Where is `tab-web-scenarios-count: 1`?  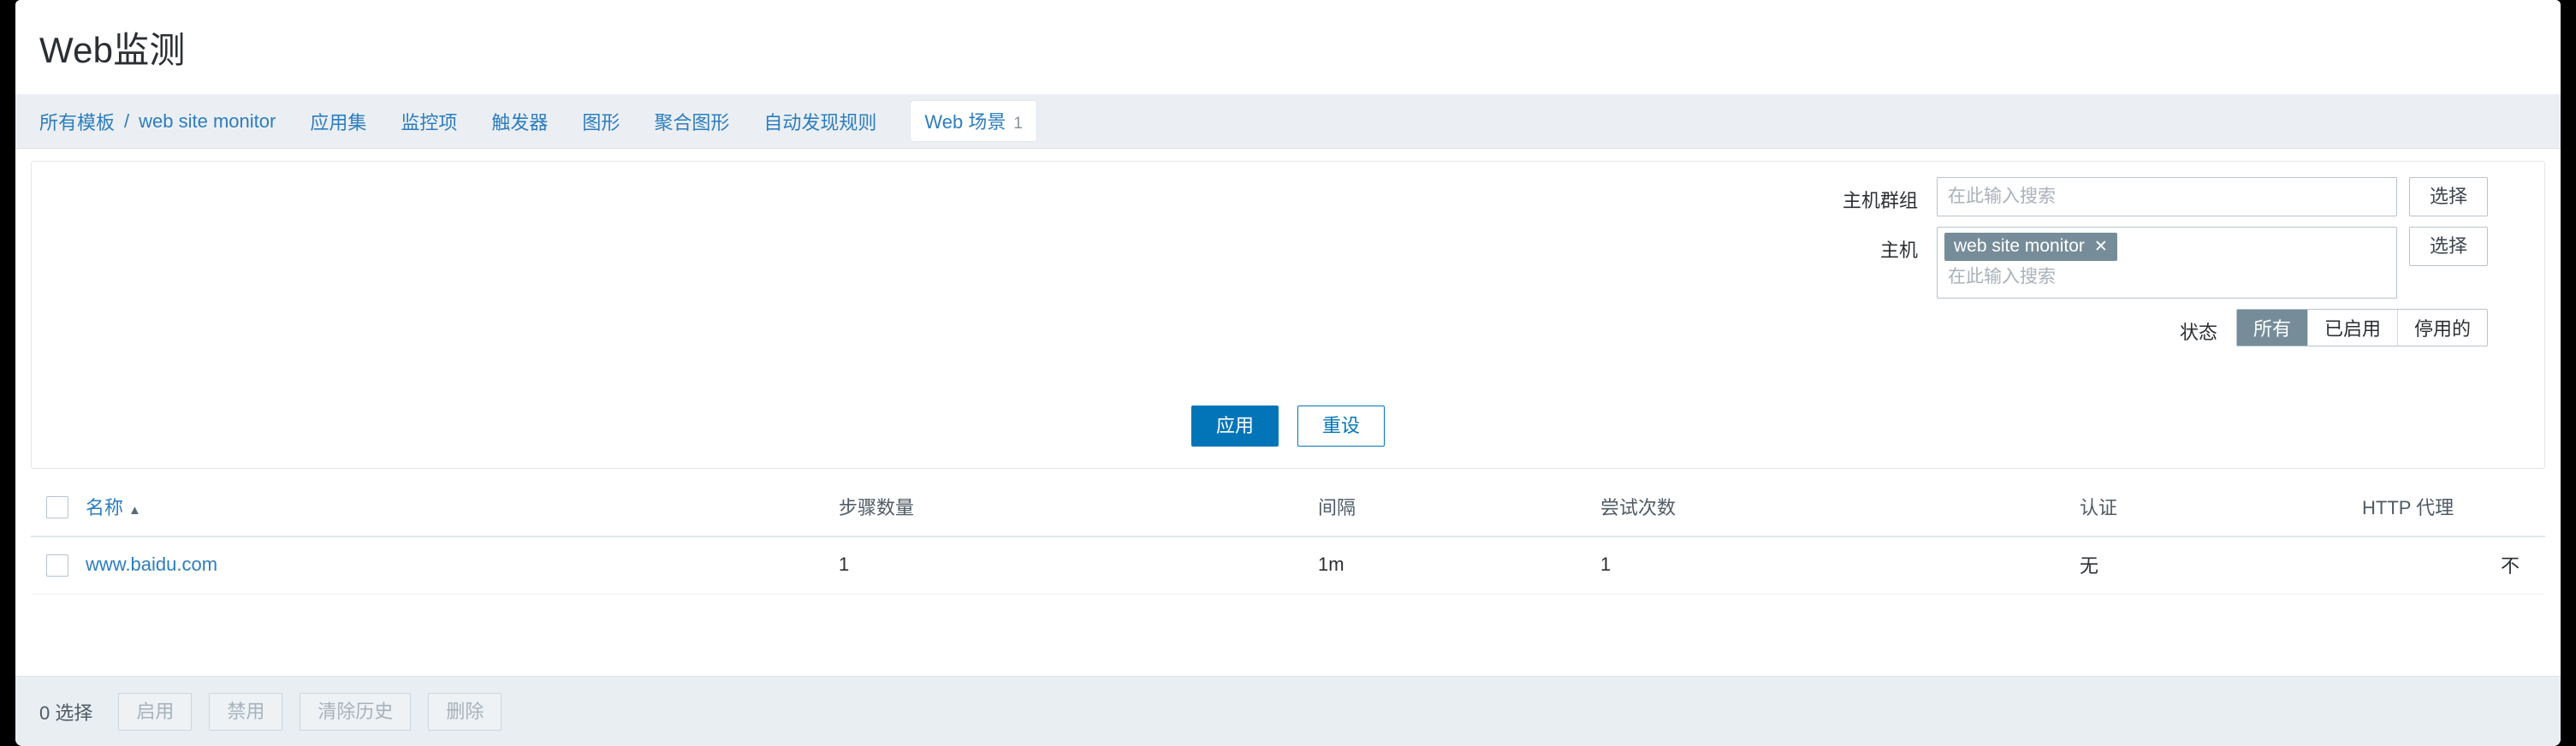
tab-web-scenarios-count: 1 is located at coordinates (1018, 124).